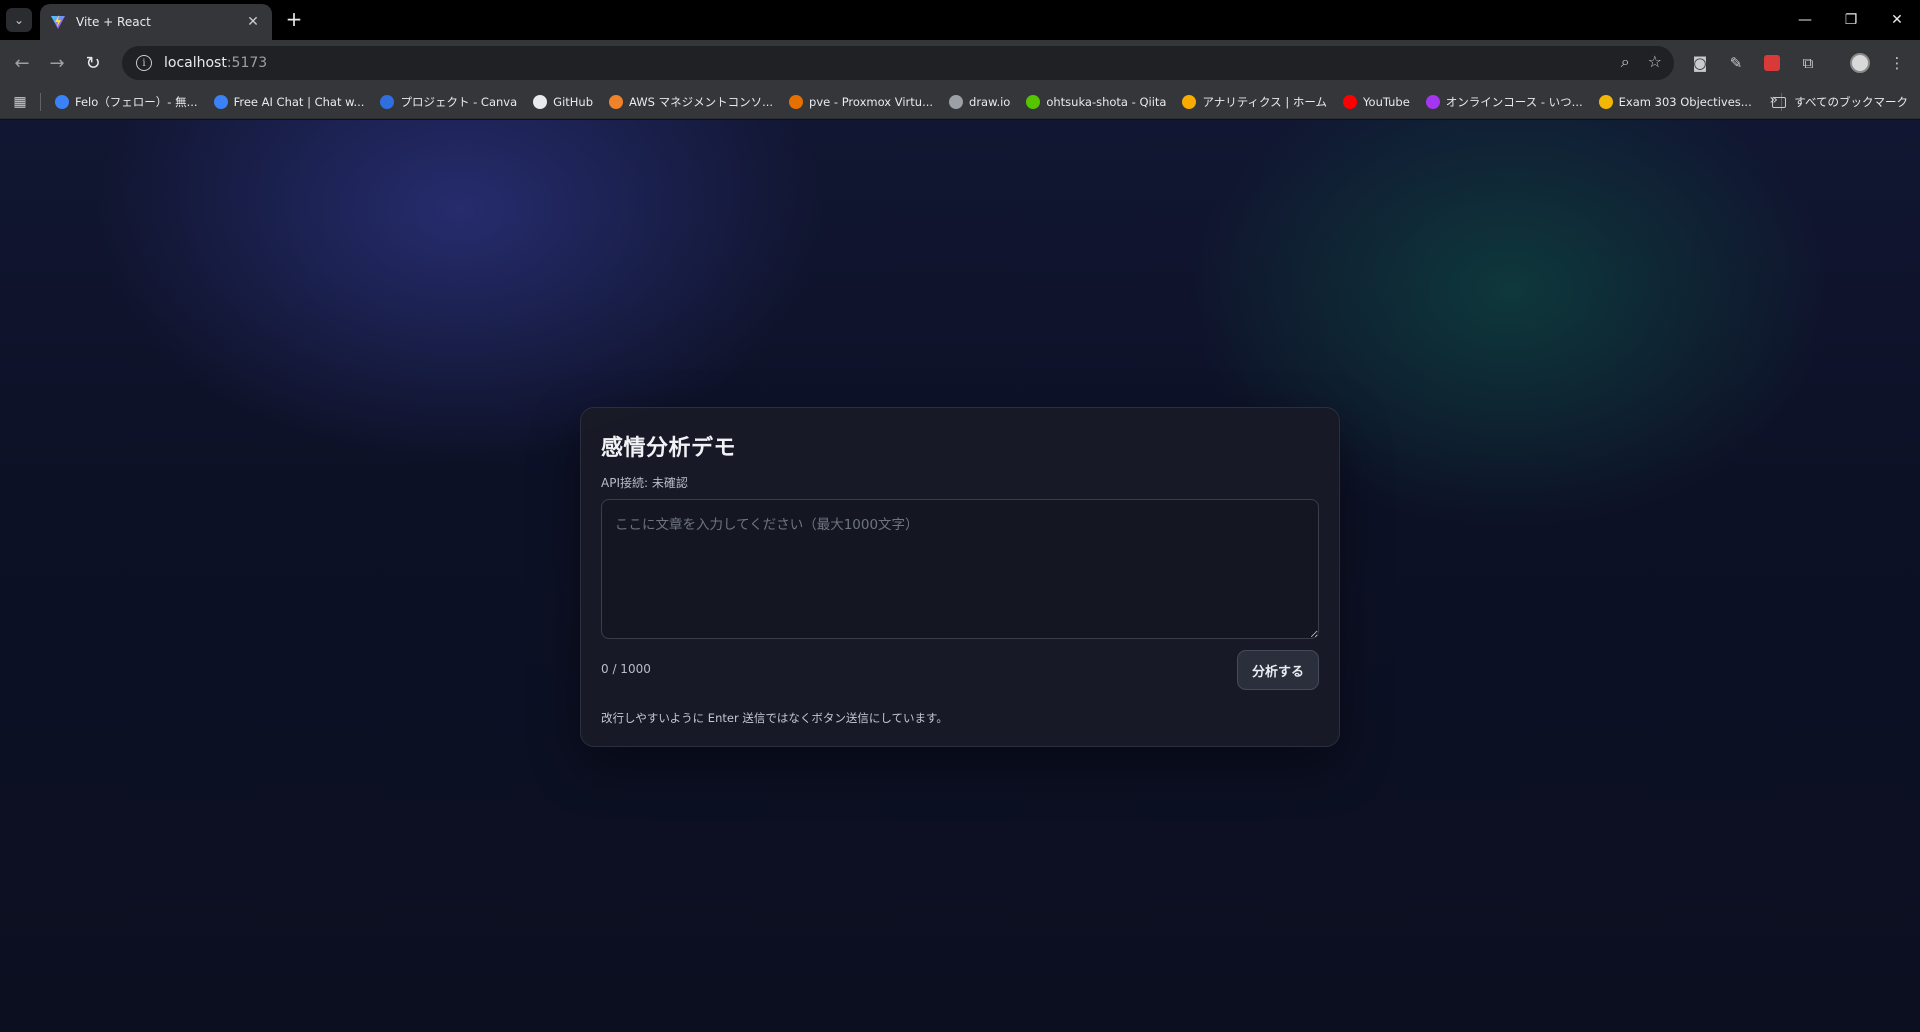  I want to click on red-extension-icon, so click(1772, 63).